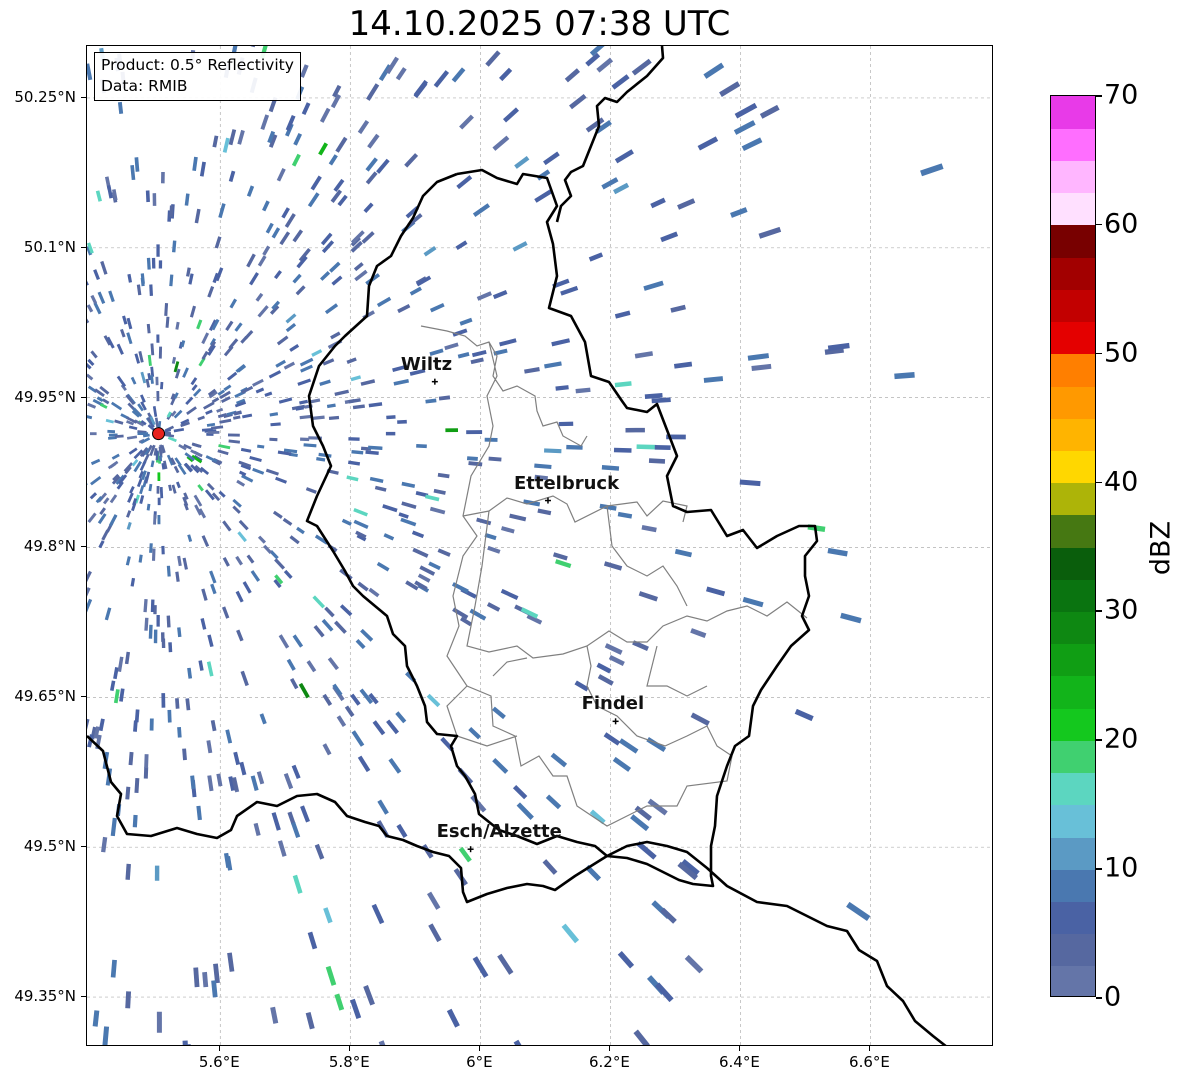 This screenshot has height=1081, width=1184. Describe the element at coordinates (1121, 868) in the screenshot. I see `colorbar-tick-label-1: 10` at that location.